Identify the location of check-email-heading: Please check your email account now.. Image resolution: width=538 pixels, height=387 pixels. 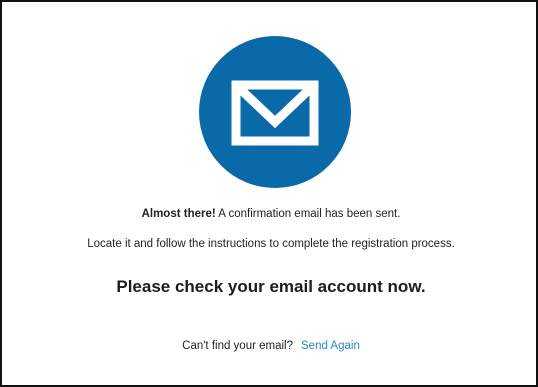
(271, 286).